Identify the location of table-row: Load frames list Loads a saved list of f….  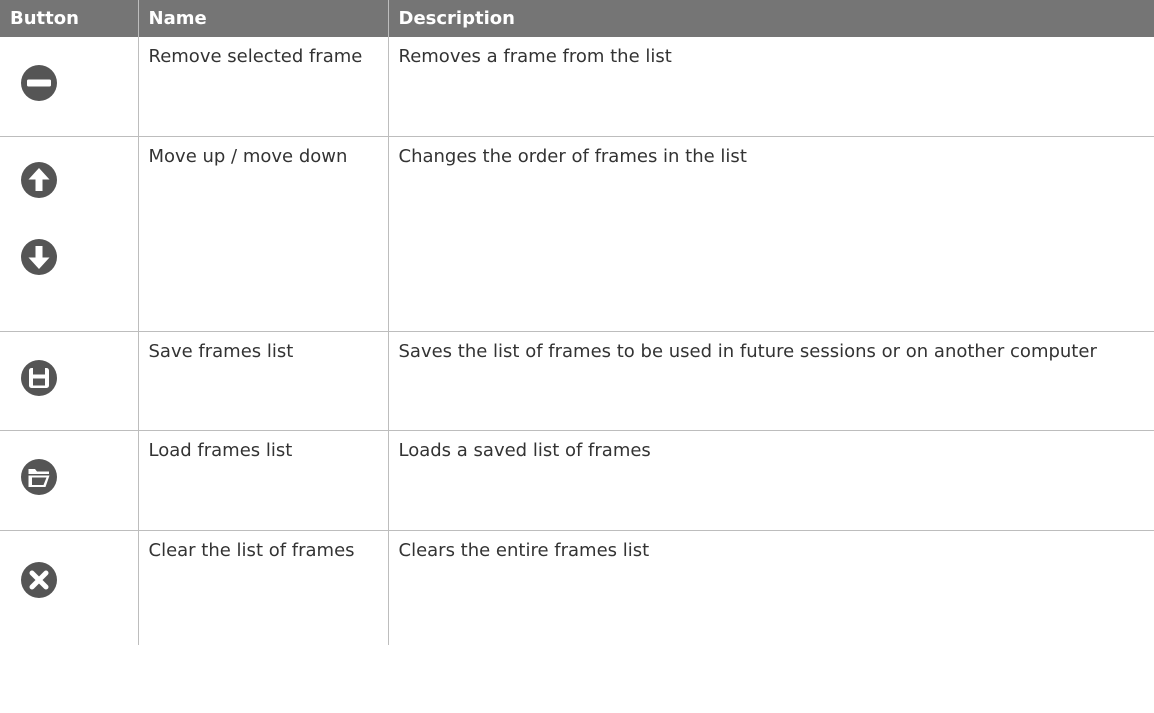
(577, 480).